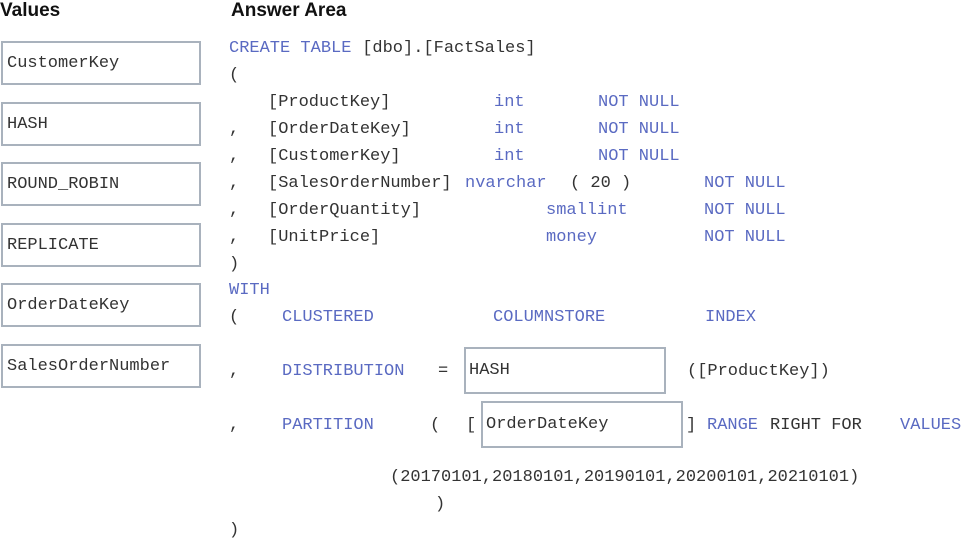 The width and height of the screenshot is (973, 540). Describe the element at coordinates (101, 305) in the screenshot. I see `value-orderdatekey: OrderDateKey` at that location.